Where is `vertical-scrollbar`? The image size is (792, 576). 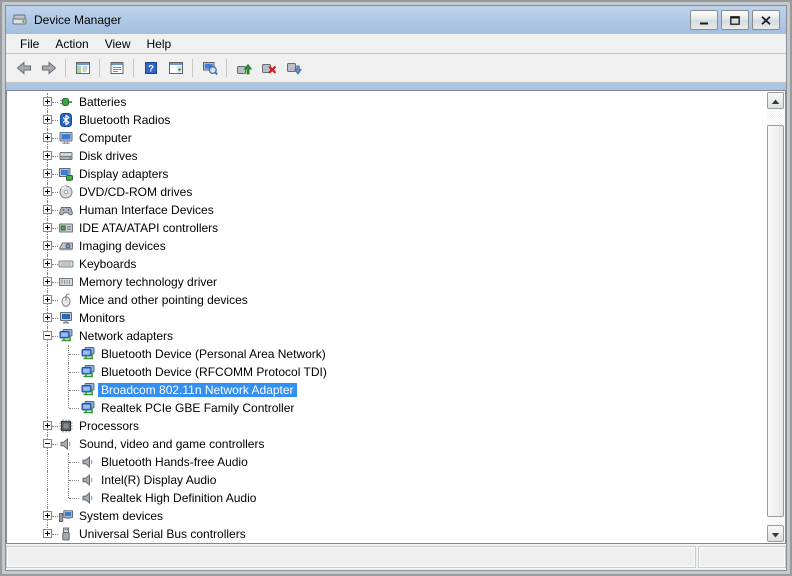
vertical-scrollbar is located at coordinates (775, 317).